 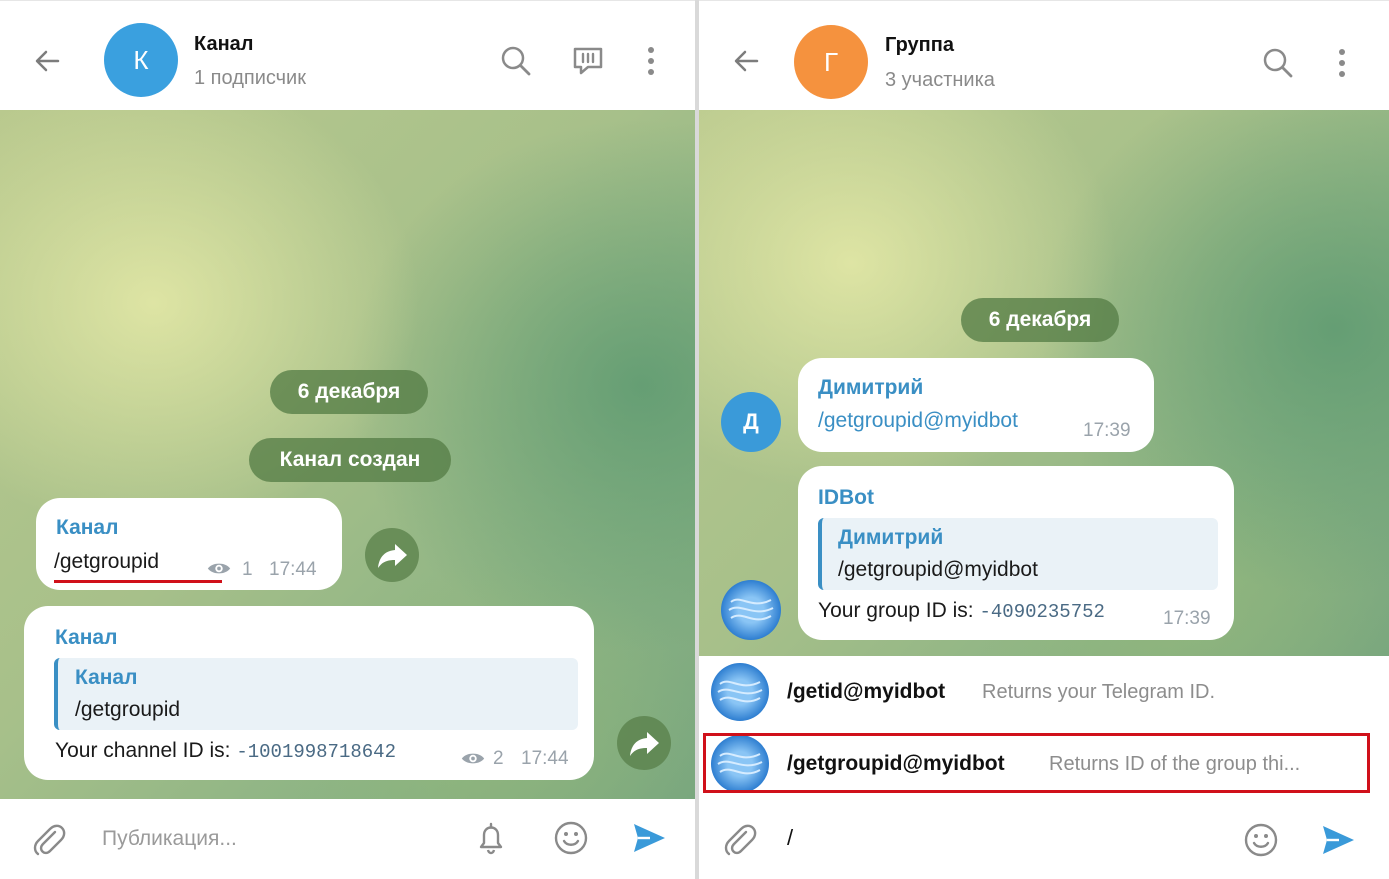 I want to click on channel-id-value: -1001998718642, so click(x=316, y=752).